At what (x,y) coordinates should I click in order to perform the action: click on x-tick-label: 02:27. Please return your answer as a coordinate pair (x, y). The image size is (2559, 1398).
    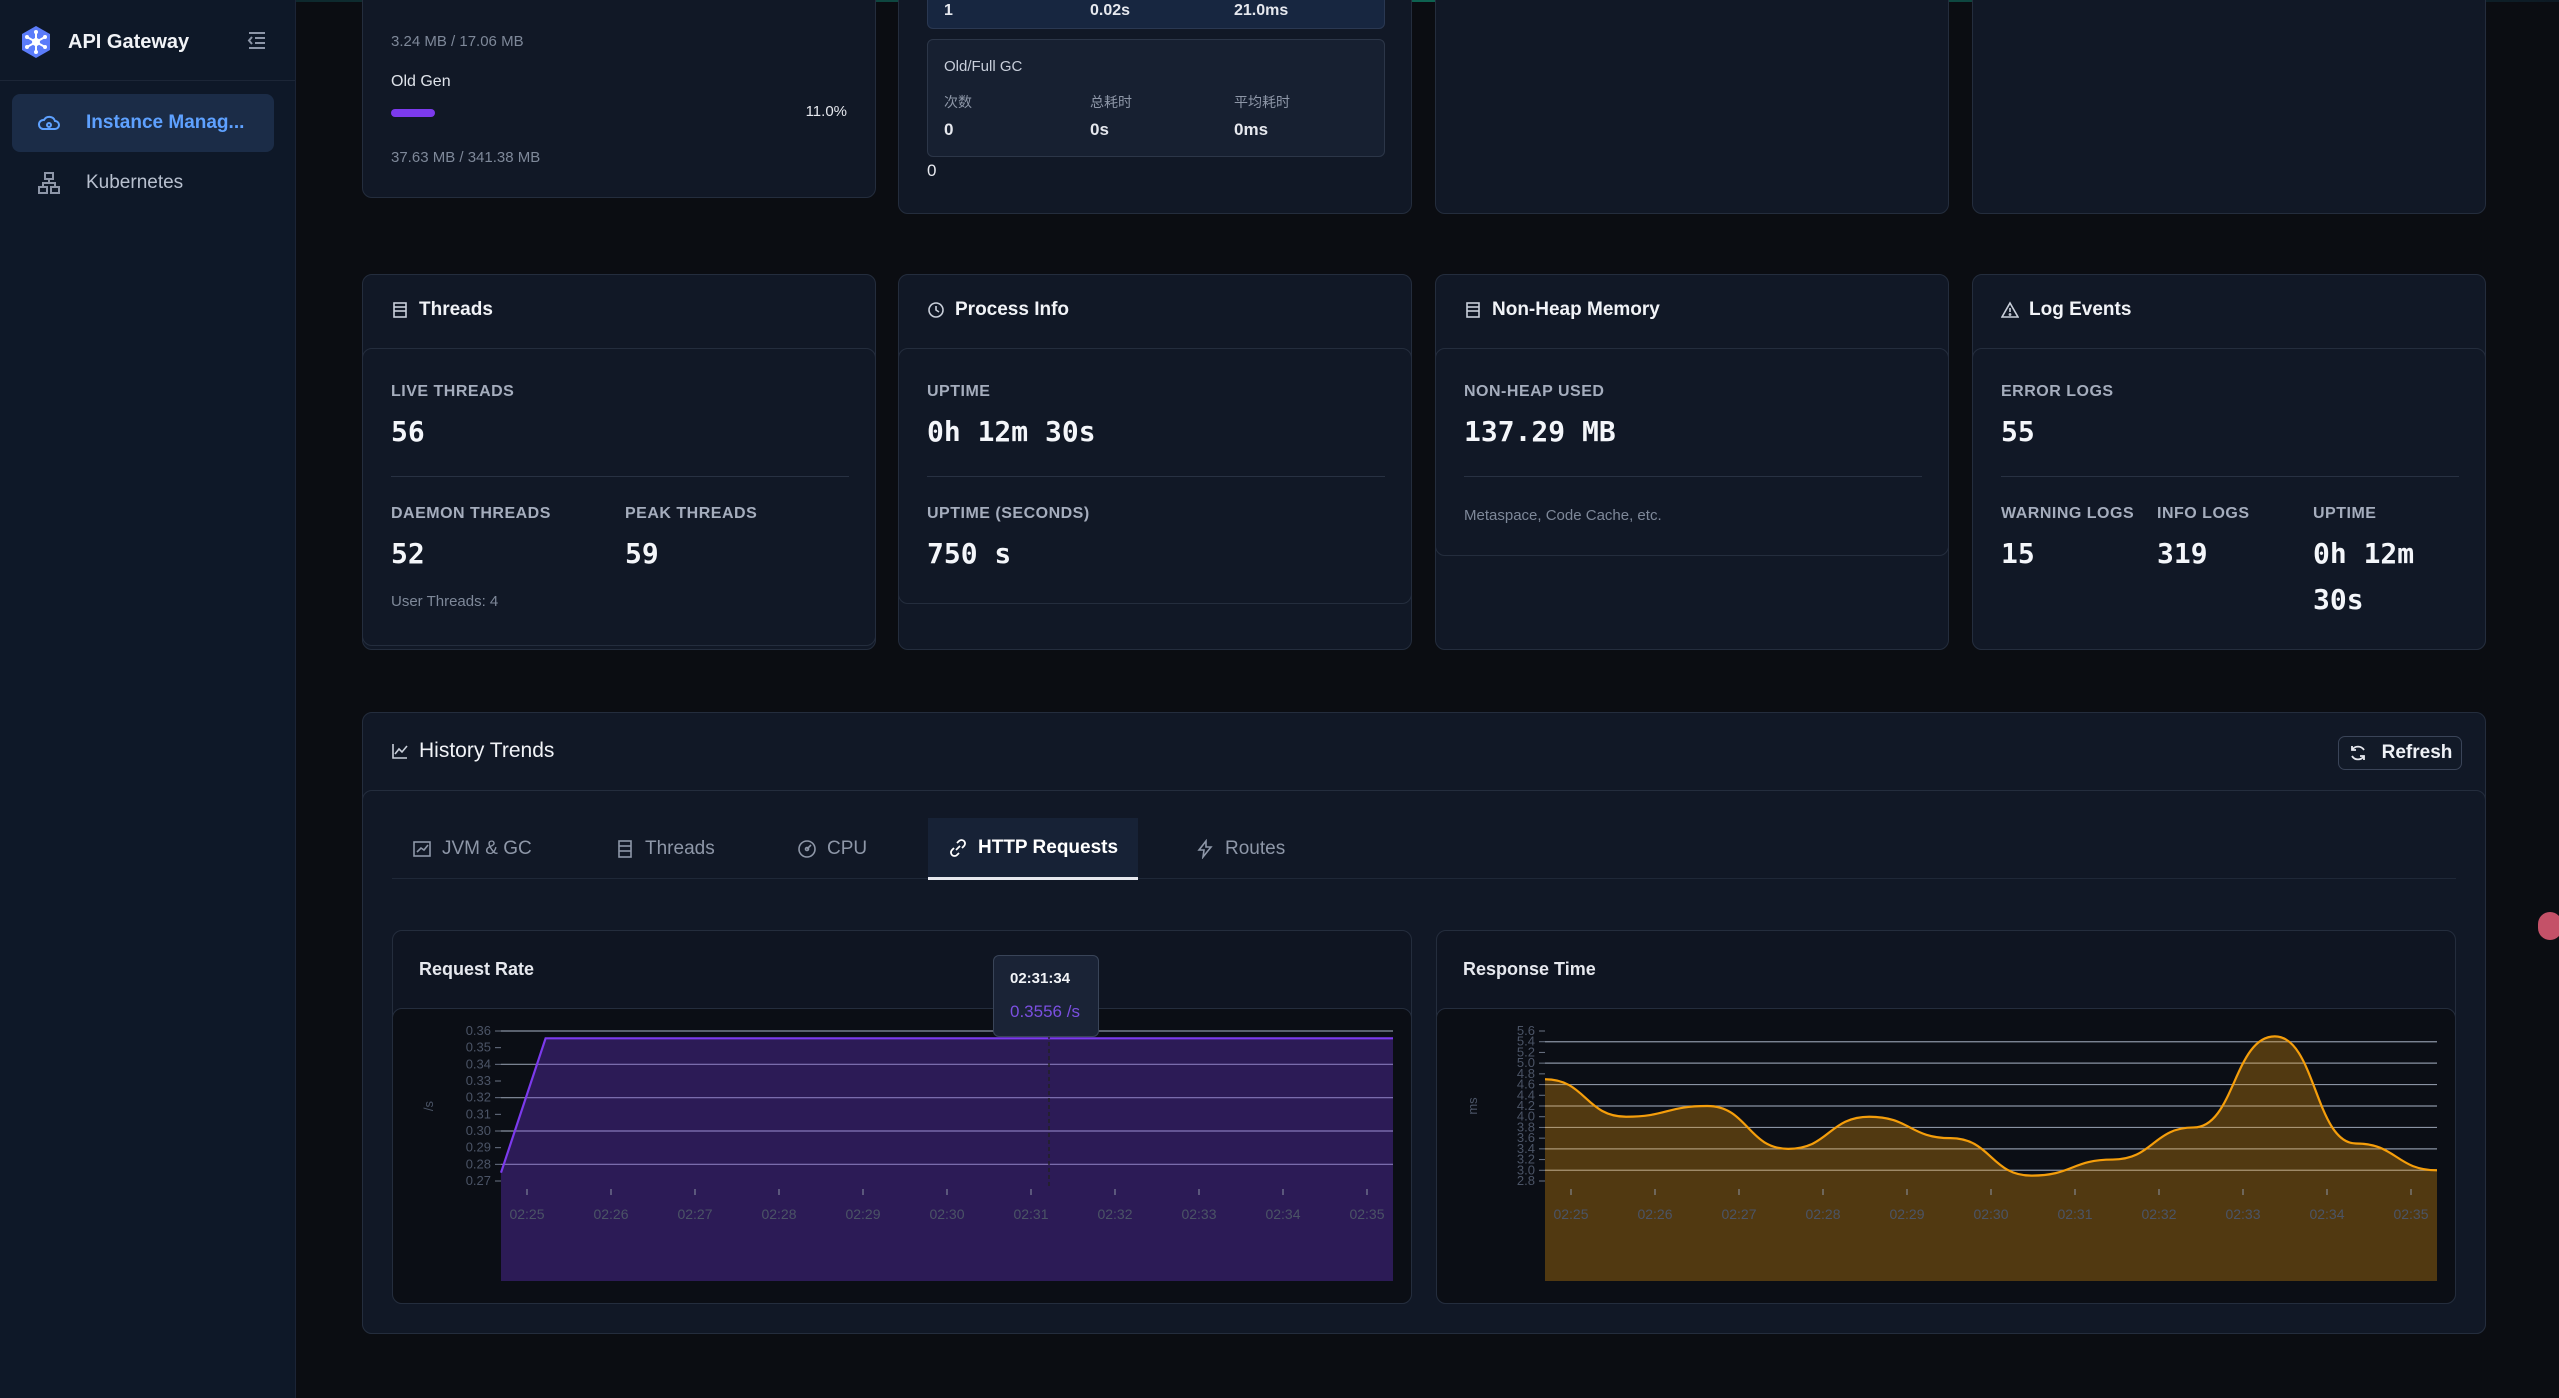
    Looking at the image, I should click on (1738, 1214).